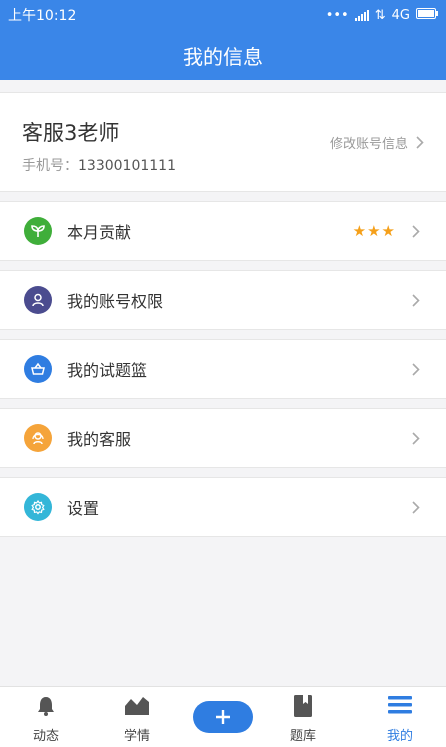 Image resolution: width=446 pixels, height=747 pixels. I want to click on menu-icon, so click(400, 705).